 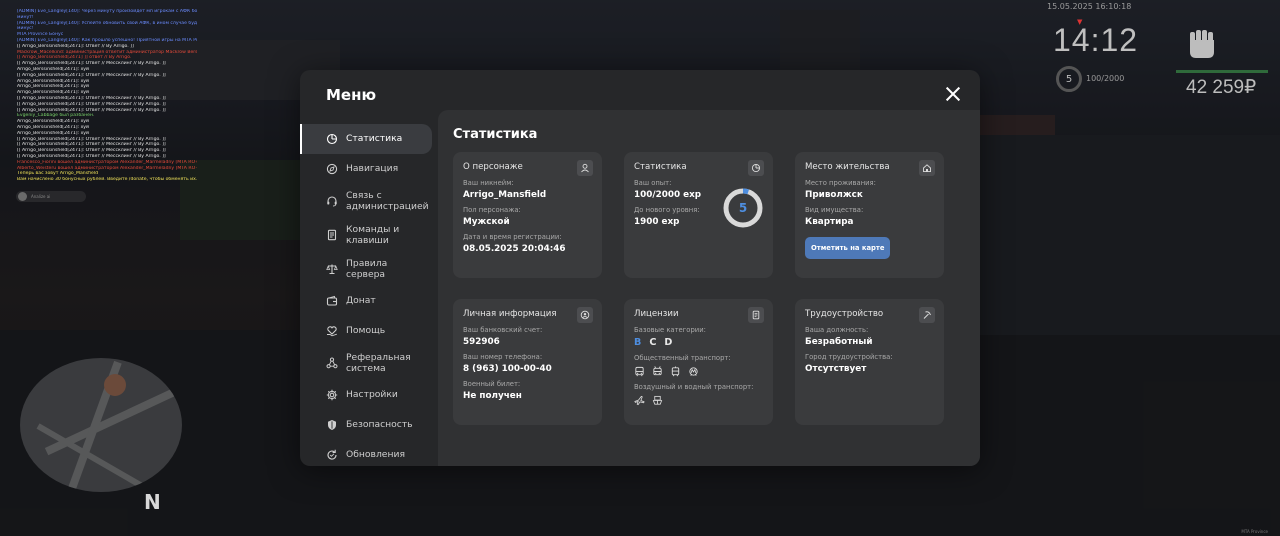 I want to click on scales-icon, so click(x=332, y=269).